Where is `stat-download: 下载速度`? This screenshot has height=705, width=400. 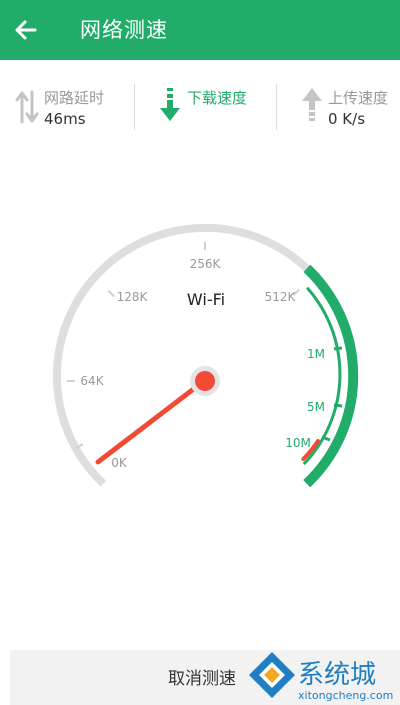
stat-download: 下载速度 is located at coordinates (205, 101).